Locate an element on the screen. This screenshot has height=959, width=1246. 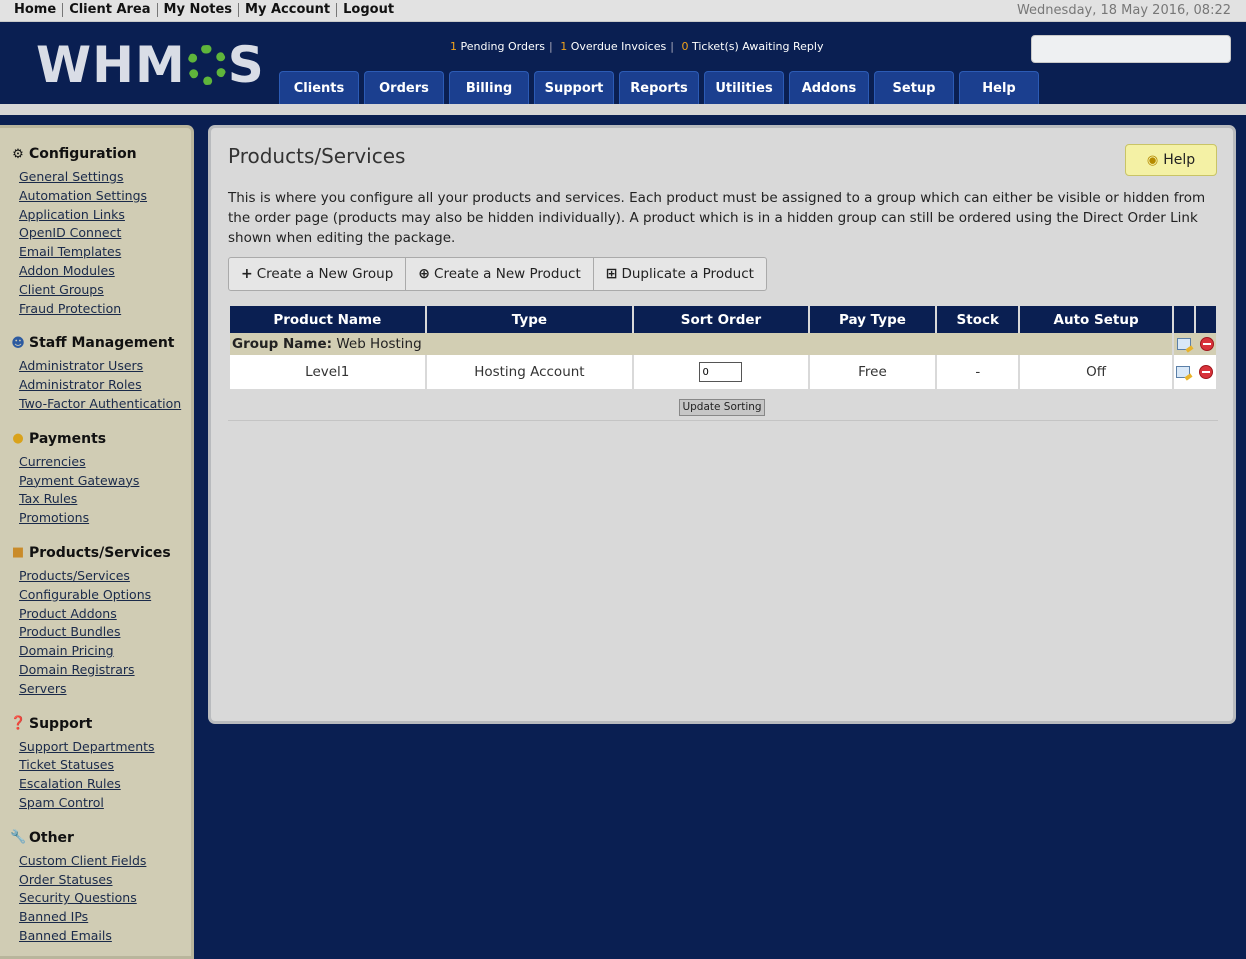
sort-order-input is located at coordinates (721, 372).